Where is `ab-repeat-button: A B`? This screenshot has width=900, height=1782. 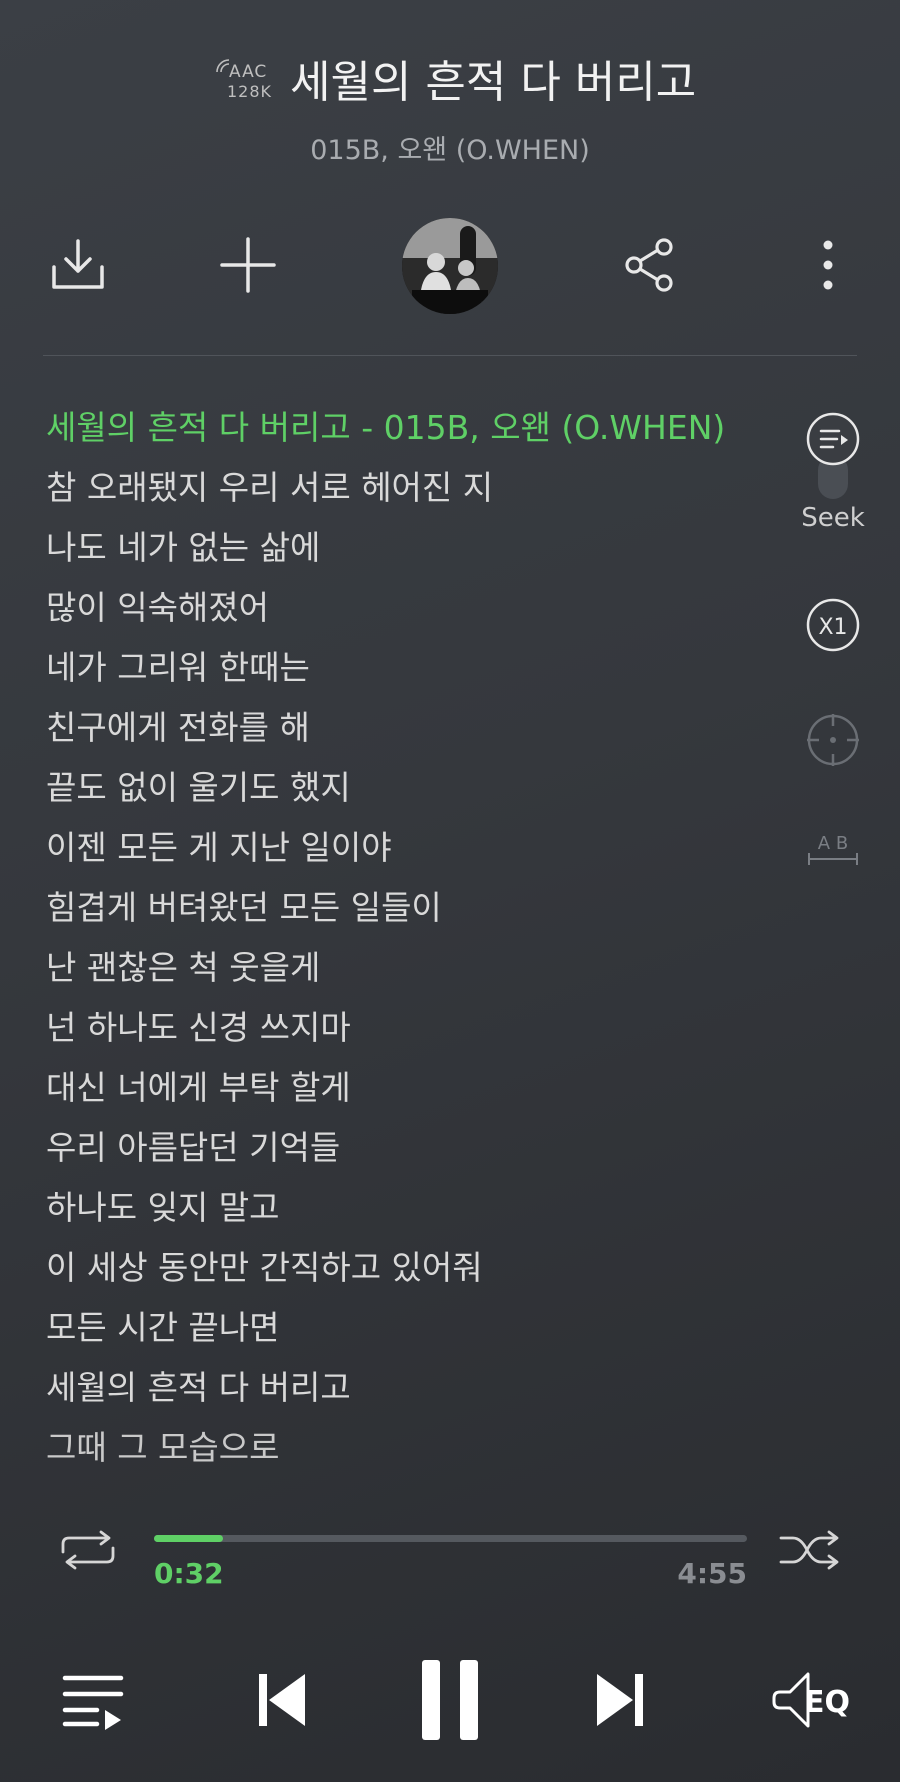 ab-repeat-button: A B is located at coordinates (833, 851).